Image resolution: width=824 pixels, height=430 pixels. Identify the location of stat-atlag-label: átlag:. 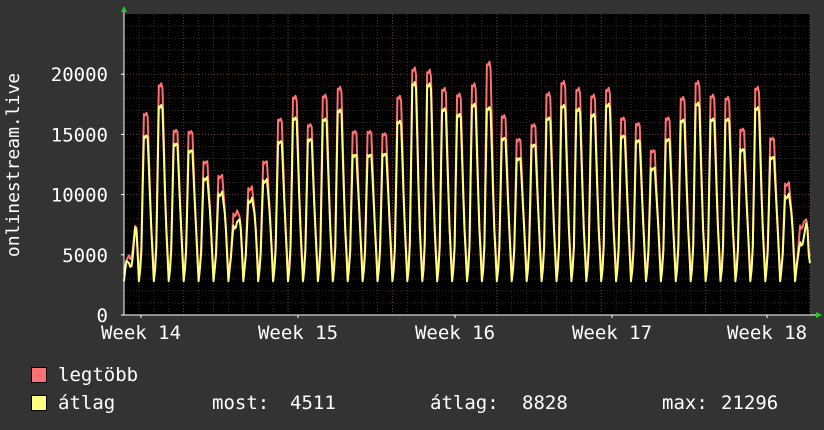
(464, 403).